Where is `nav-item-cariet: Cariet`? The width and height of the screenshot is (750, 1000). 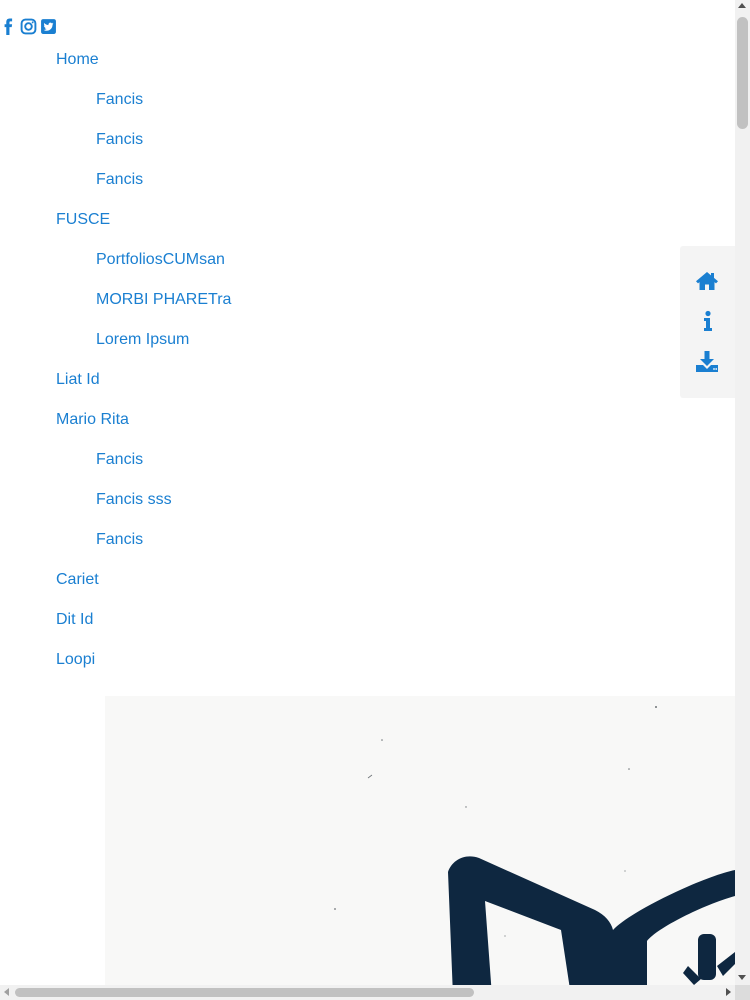 nav-item-cariet: Cariet is located at coordinates (77, 580).